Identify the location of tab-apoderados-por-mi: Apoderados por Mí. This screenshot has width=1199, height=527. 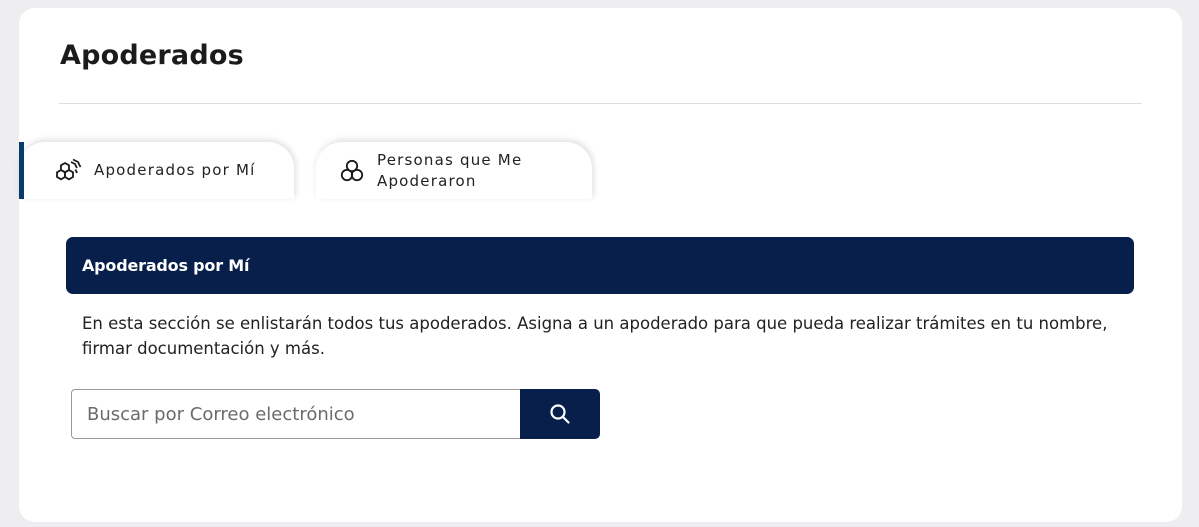
(156, 170).